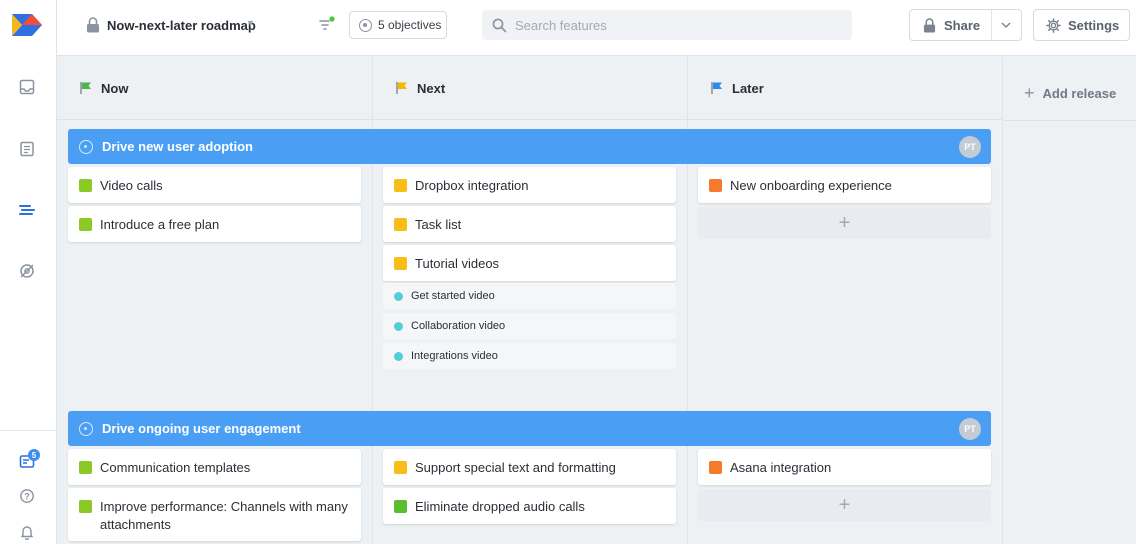 The height and width of the screenshot is (544, 1136). Describe the element at coordinates (454, 356) in the screenshot. I see `subfeature-label: Integrations video` at that location.